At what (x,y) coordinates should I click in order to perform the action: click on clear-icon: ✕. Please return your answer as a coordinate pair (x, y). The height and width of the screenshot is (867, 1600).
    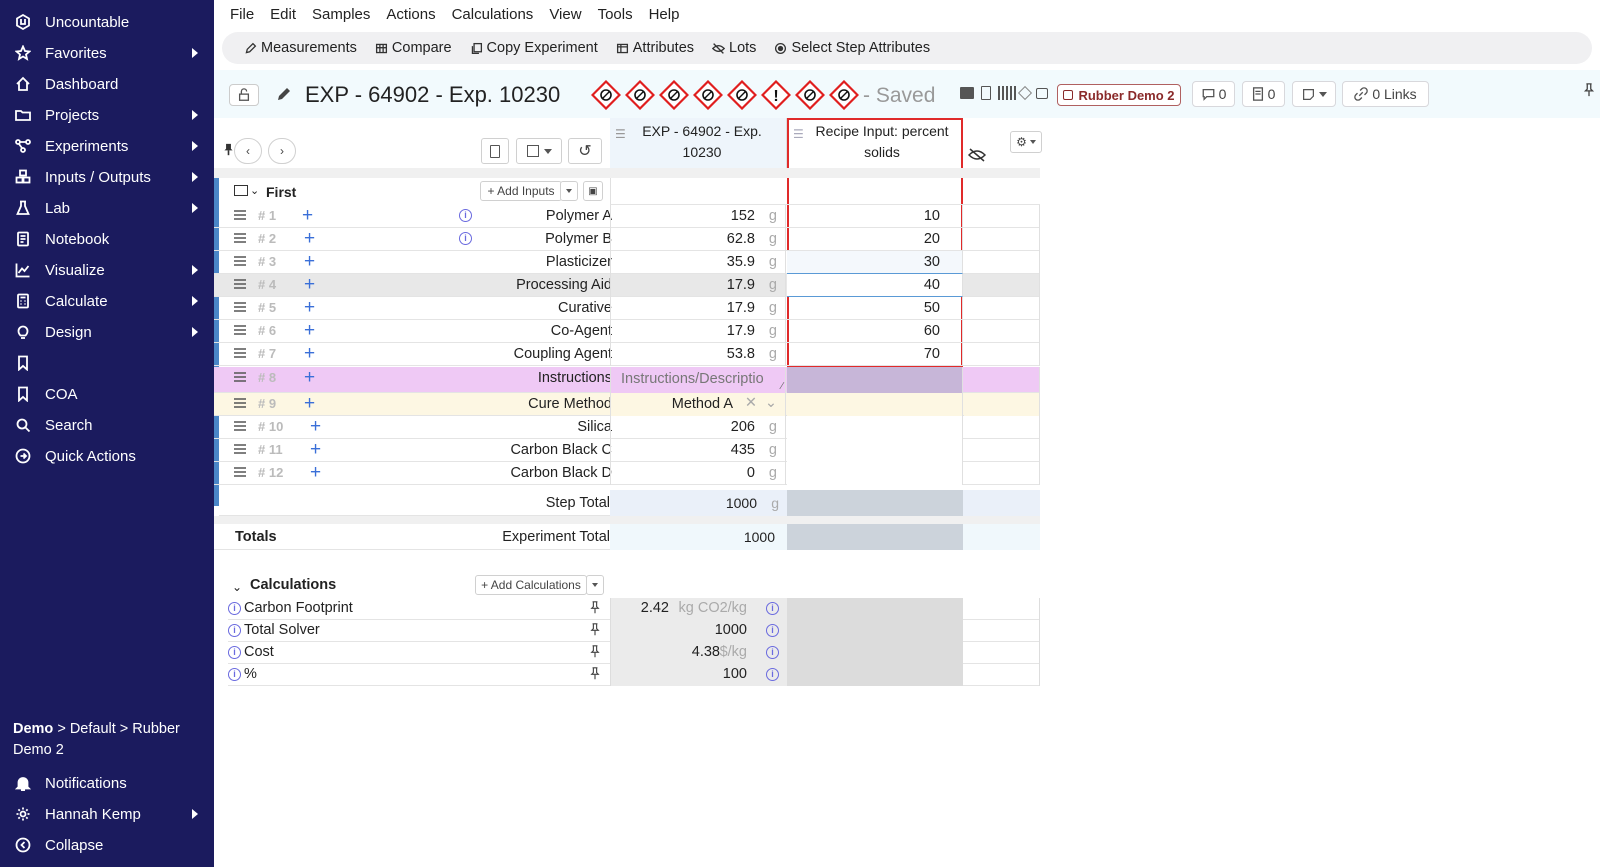
    Looking at the image, I should click on (751, 403).